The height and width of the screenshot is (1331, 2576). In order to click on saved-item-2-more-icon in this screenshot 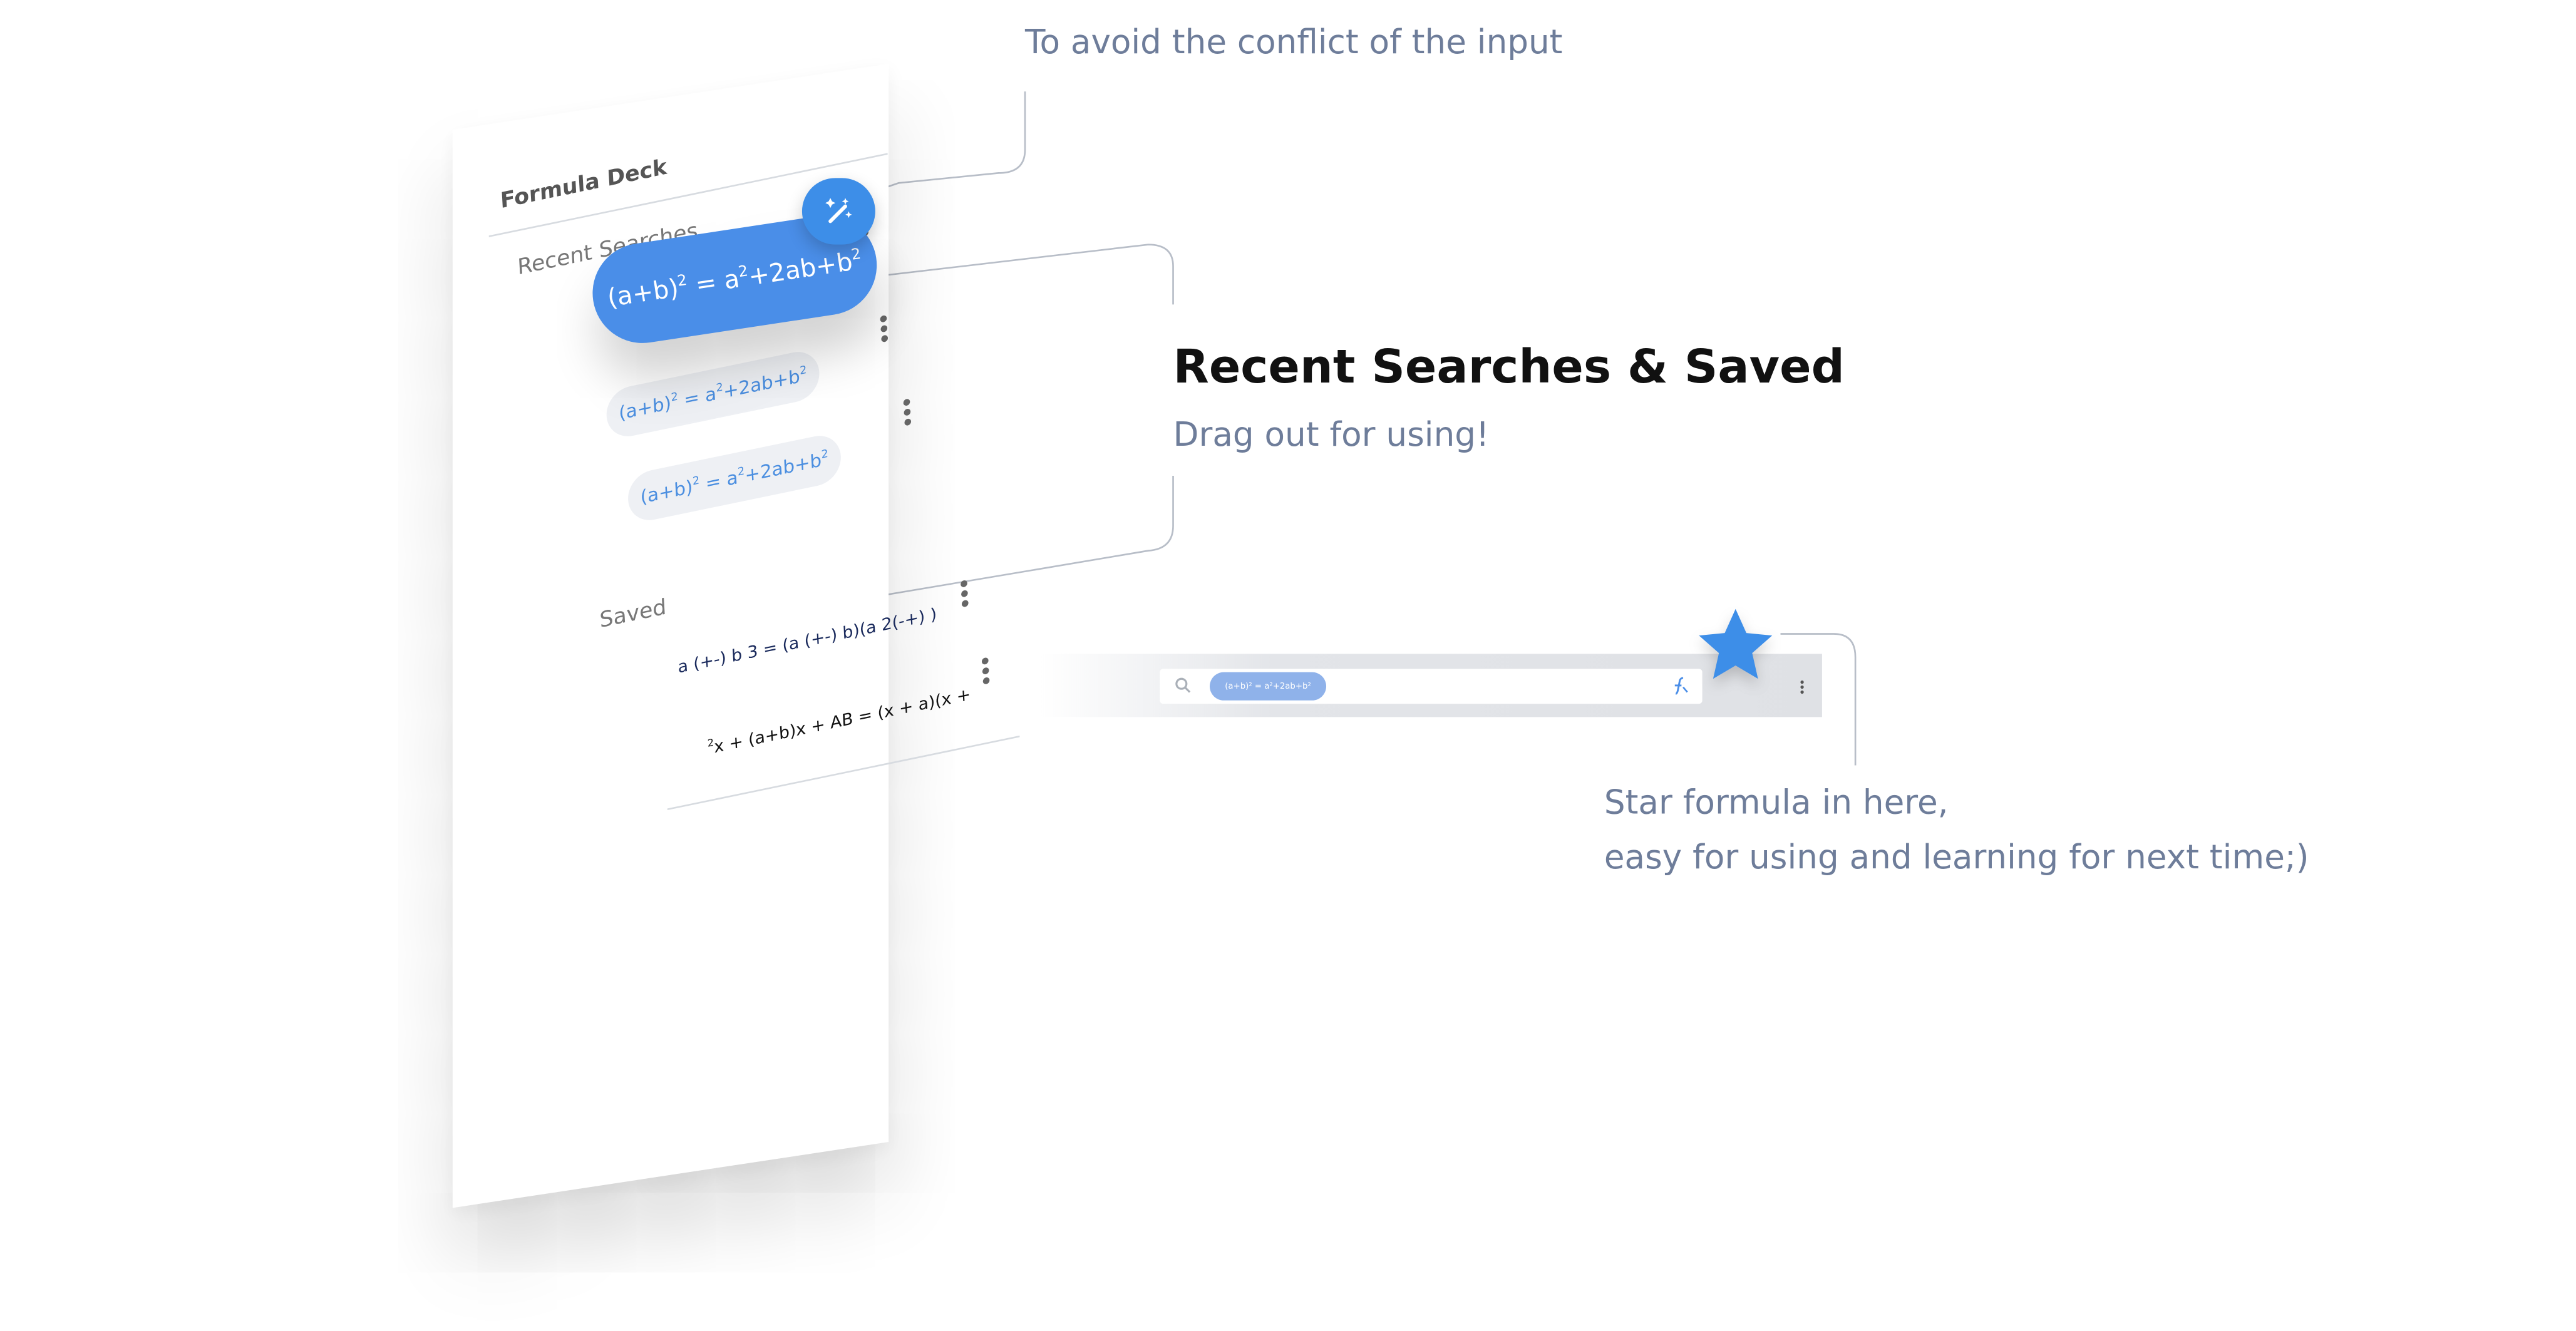, I will do `click(986, 671)`.